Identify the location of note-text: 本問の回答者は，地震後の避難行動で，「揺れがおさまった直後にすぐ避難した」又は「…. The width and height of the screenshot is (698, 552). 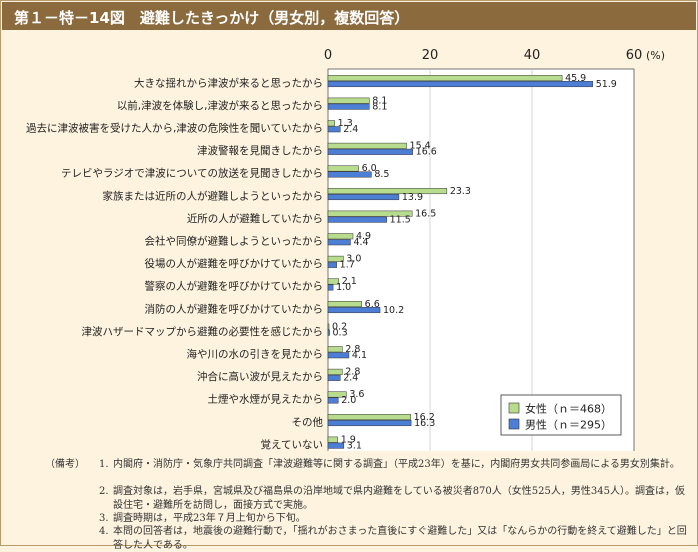
(400, 538).